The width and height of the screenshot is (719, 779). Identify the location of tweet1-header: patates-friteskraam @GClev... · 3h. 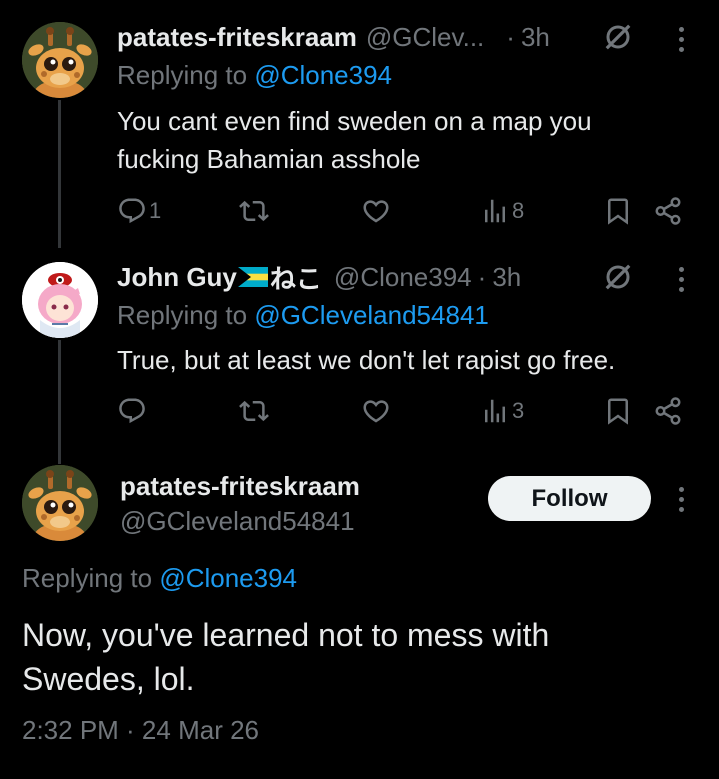
(333, 37).